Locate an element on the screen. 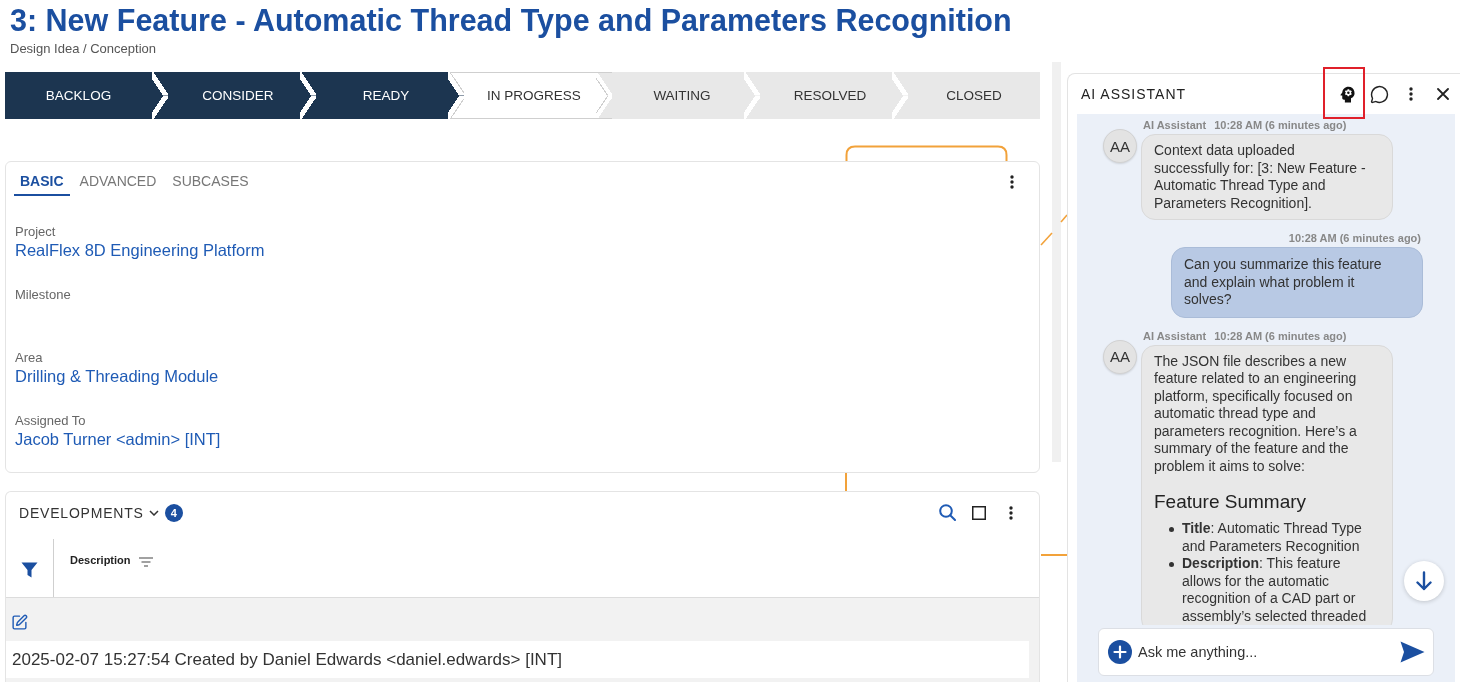  send-icon is located at coordinates (1412, 652).